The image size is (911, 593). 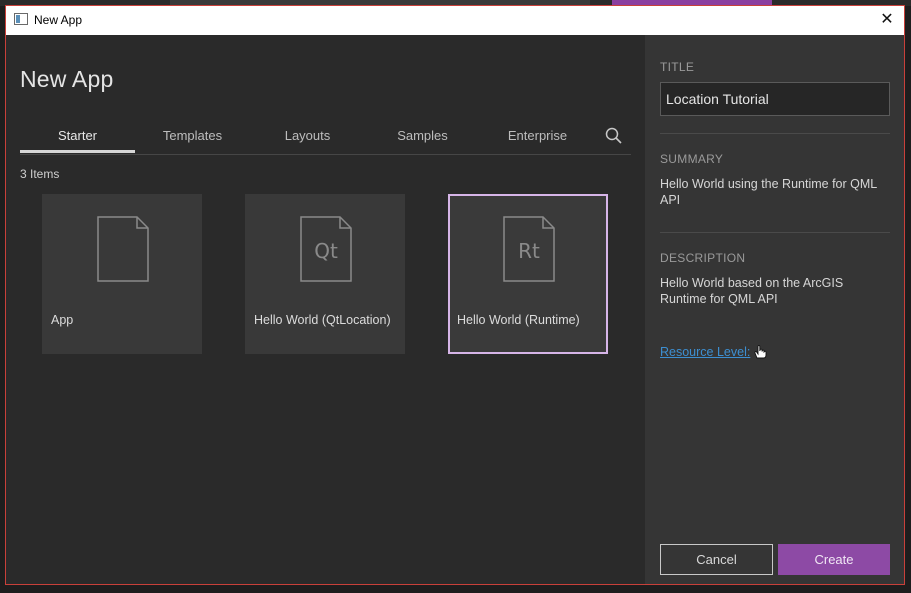 I want to click on hand-pointer-icon, so click(x=760, y=352).